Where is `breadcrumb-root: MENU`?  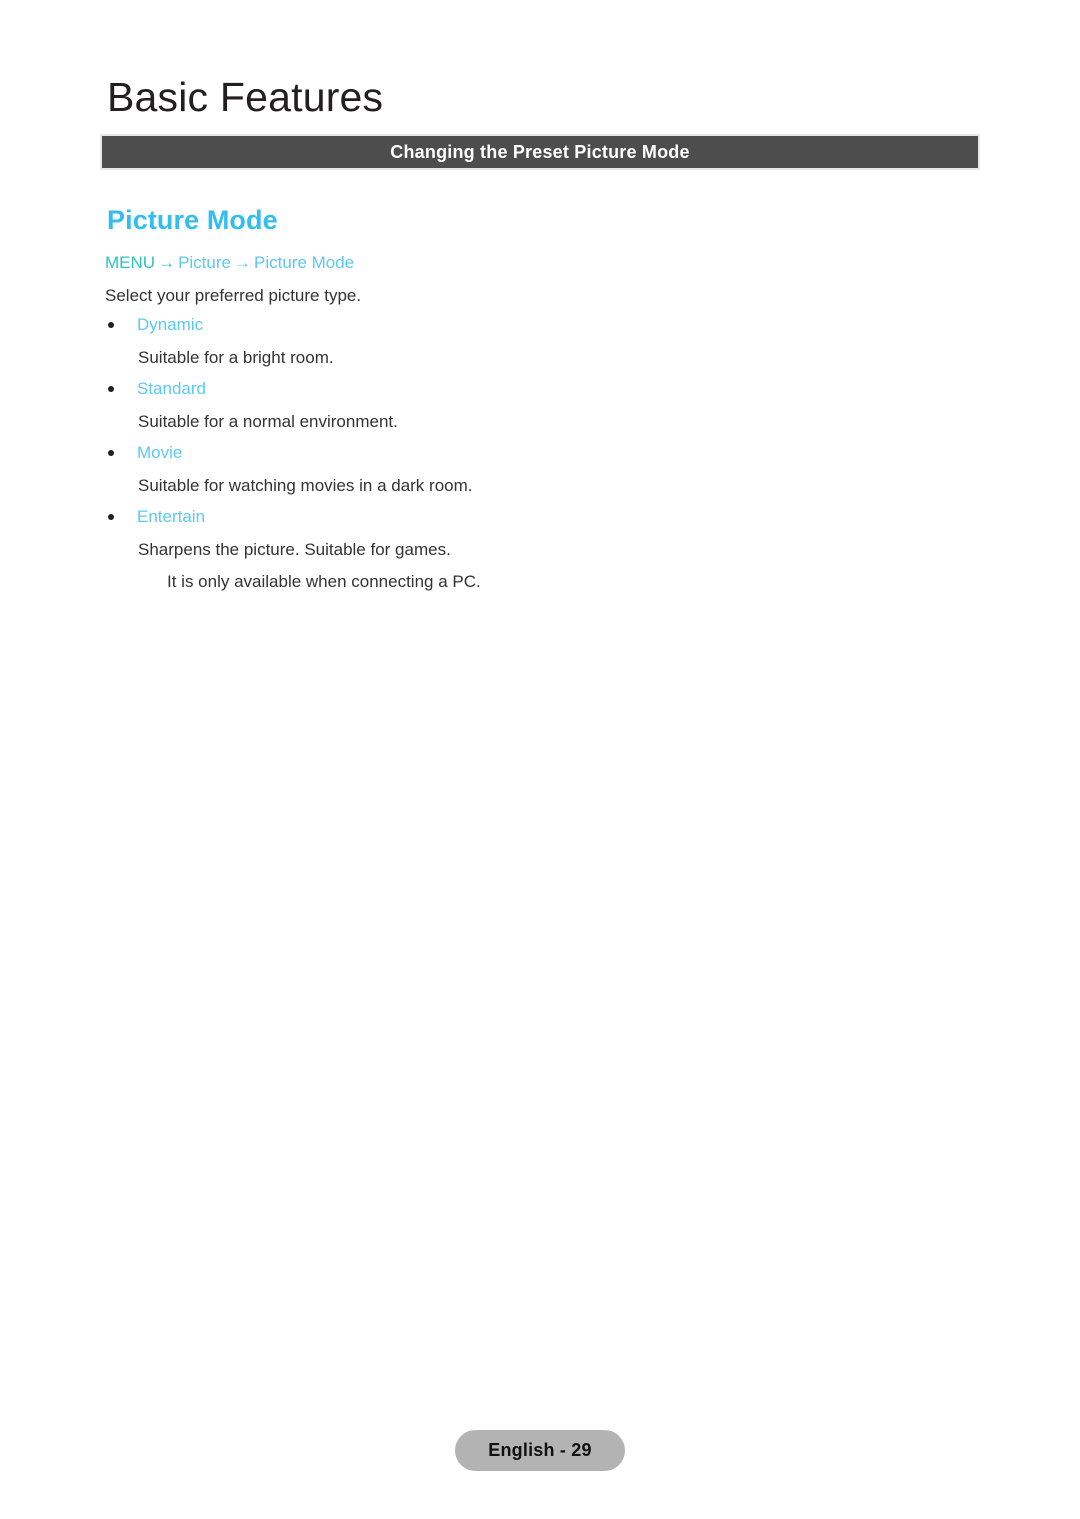 breadcrumb-root: MENU is located at coordinates (130, 262).